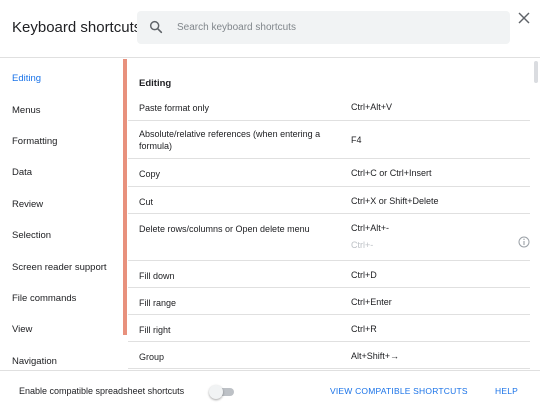  I want to click on close-icon, so click(524, 18).